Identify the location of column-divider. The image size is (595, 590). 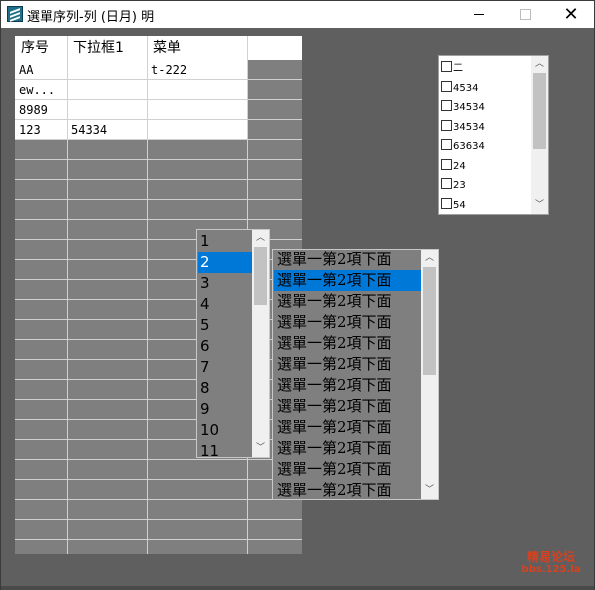
(147, 295).